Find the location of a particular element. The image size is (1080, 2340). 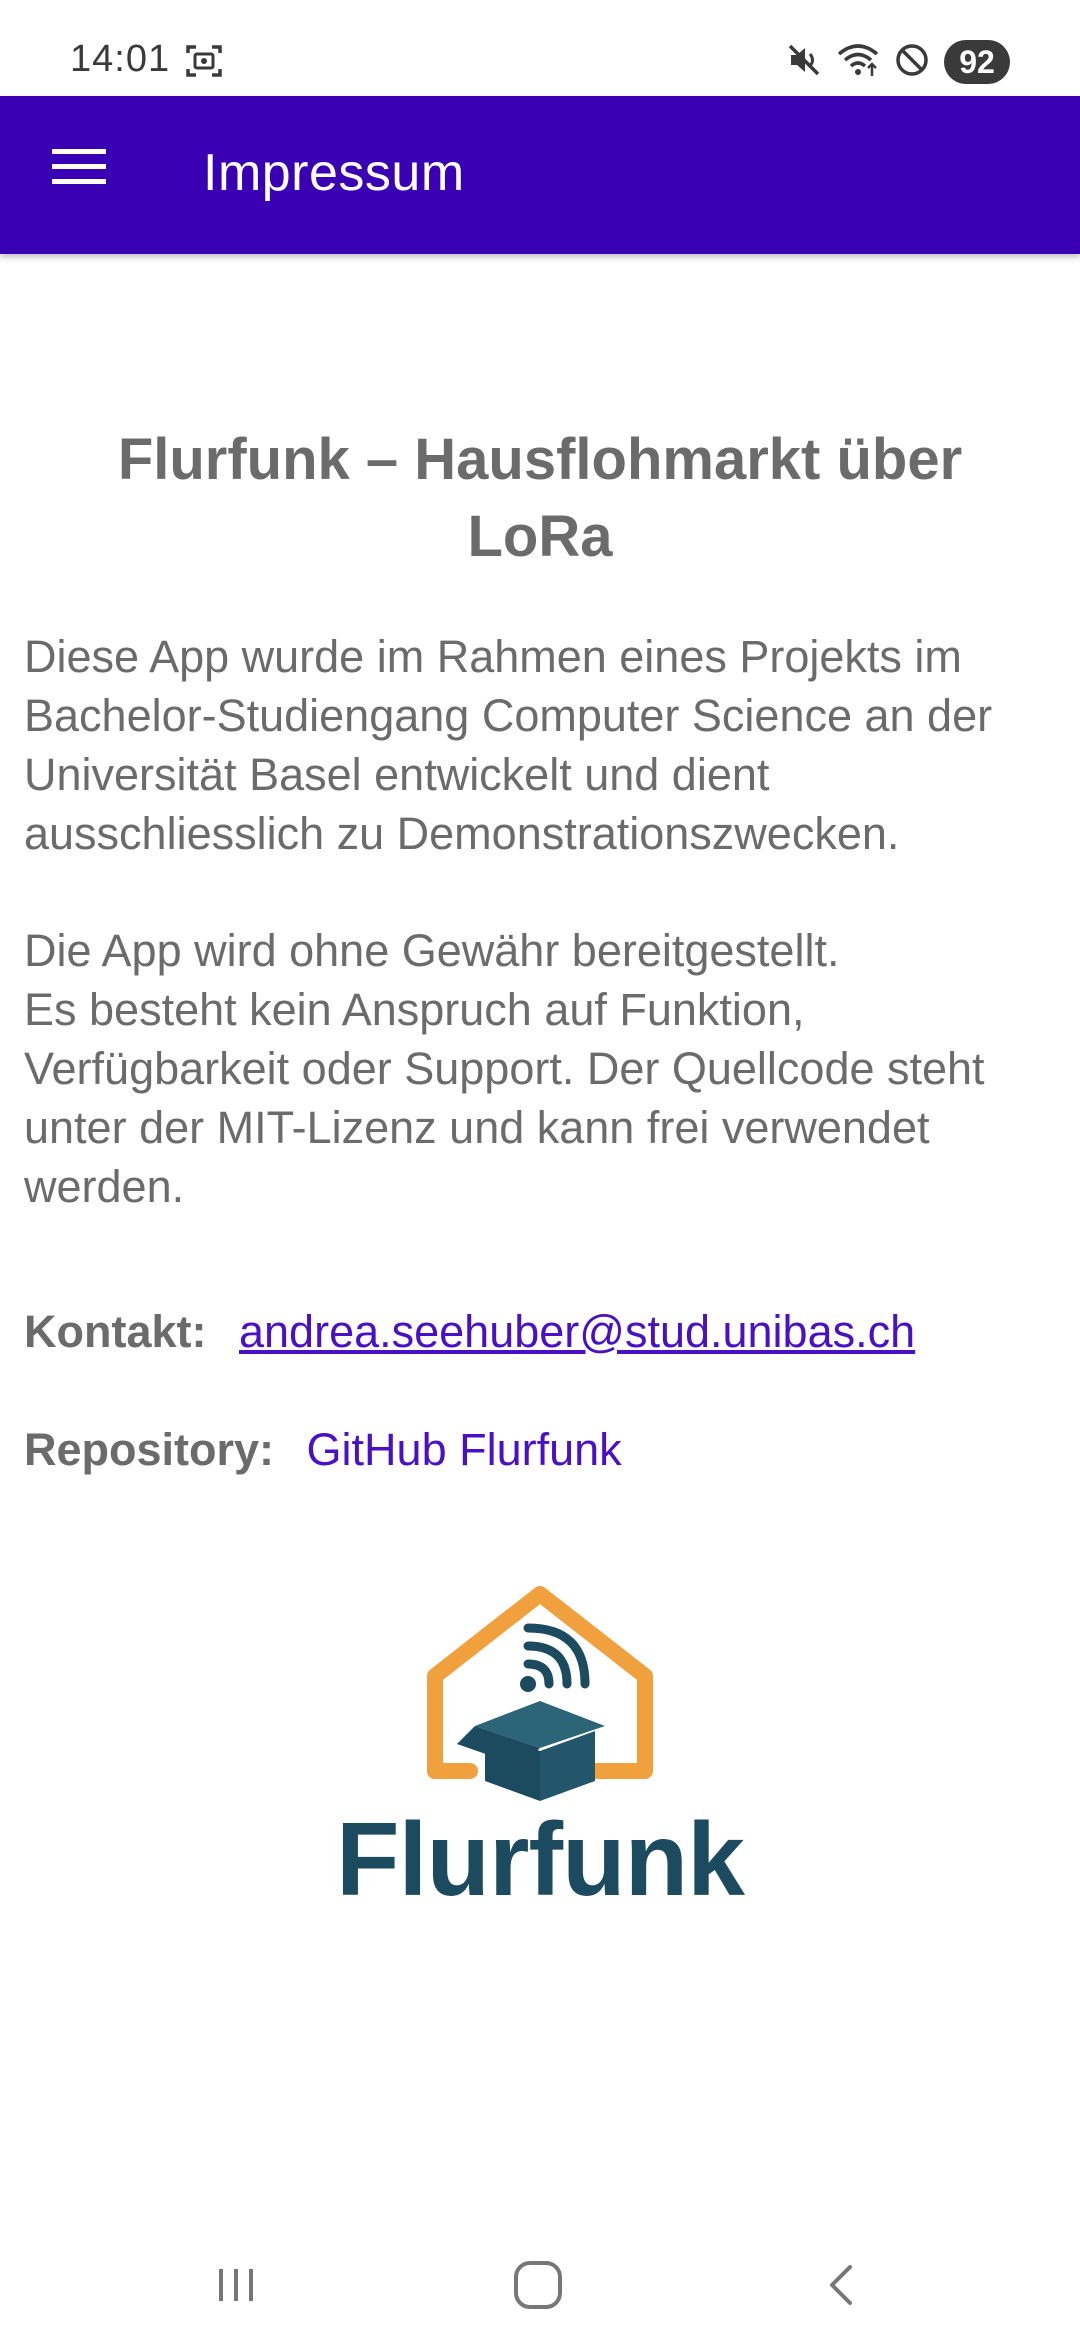

mute-icon is located at coordinates (804, 62).